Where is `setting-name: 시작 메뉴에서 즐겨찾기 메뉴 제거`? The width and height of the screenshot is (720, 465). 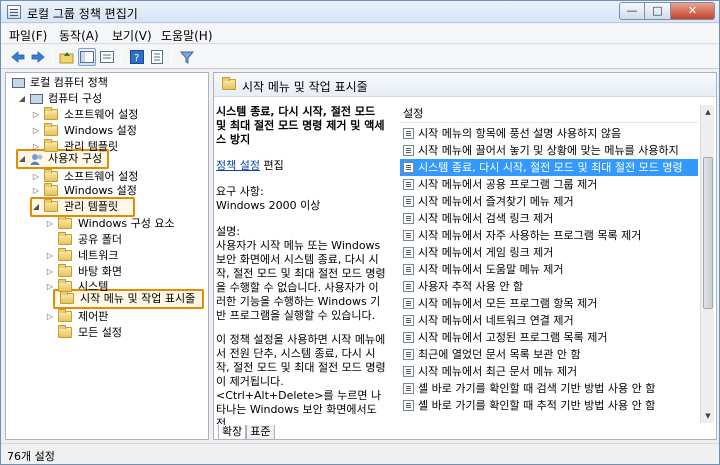 setting-name: 시작 메뉴에서 즐겨찾기 메뉴 제거 is located at coordinates (496, 201).